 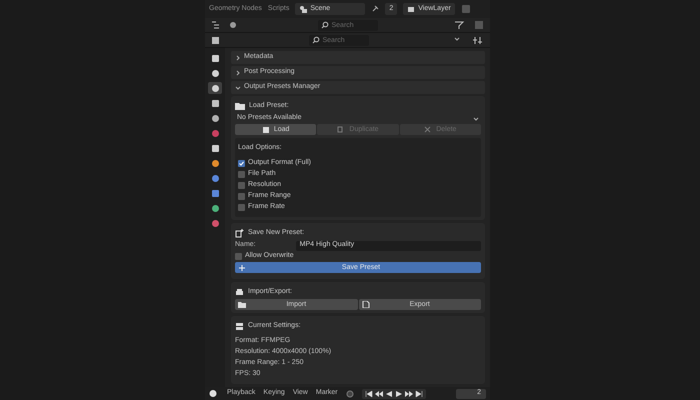 I want to click on play-reverse-icon, so click(x=388, y=394).